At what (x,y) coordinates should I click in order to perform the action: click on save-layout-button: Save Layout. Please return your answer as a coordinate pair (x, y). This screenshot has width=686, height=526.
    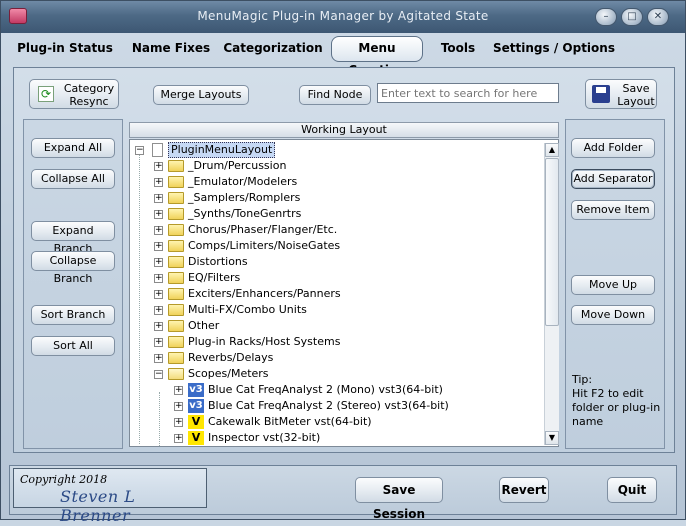
    Looking at the image, I should click on (621, 94).